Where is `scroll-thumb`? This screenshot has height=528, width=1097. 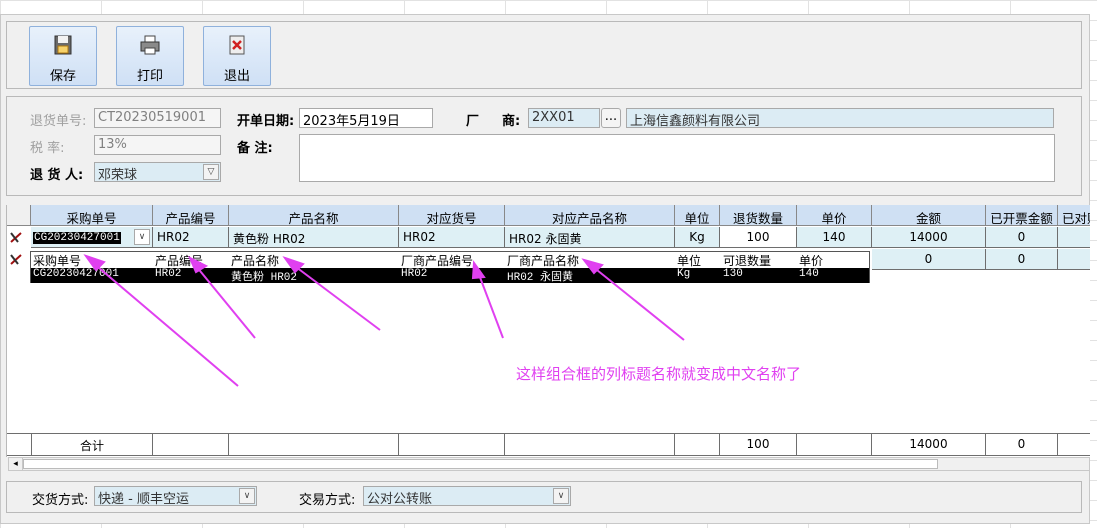
scroll-thumb is located at coordinates (480, 464).